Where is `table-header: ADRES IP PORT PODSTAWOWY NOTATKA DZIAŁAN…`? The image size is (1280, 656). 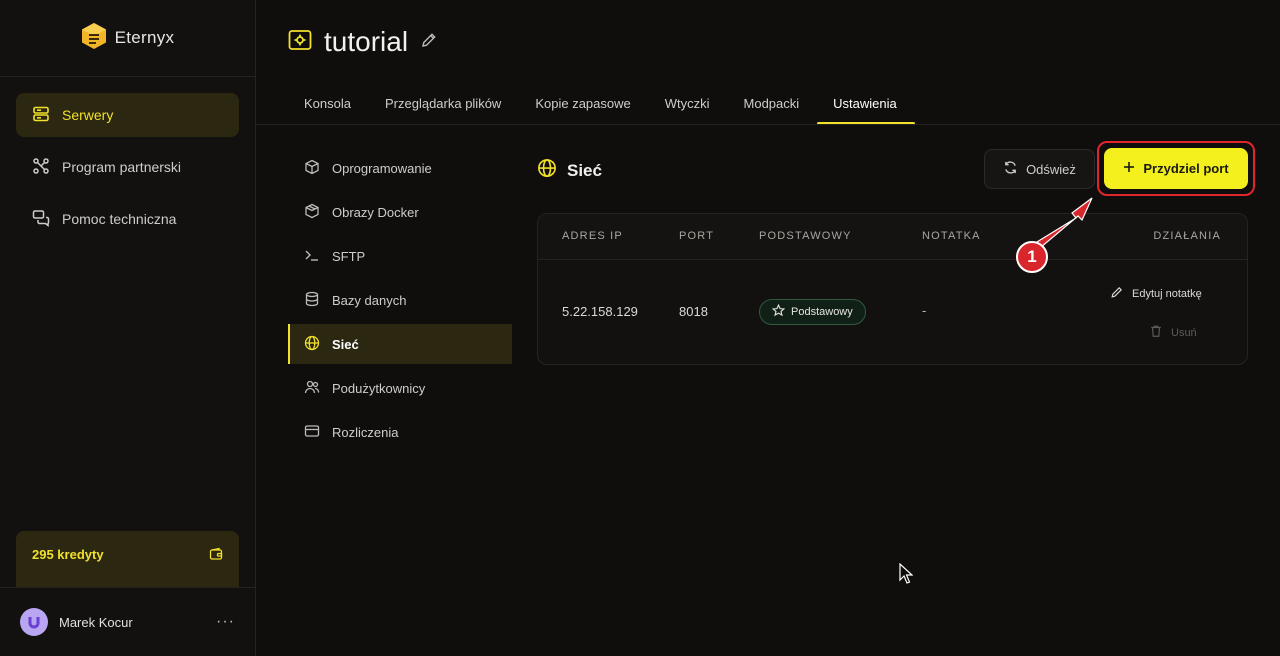
table-header: ADRES IP PORT PODSTAWOWY NOTATKA DZIAŁAN… is located at coordinates (892, 237).